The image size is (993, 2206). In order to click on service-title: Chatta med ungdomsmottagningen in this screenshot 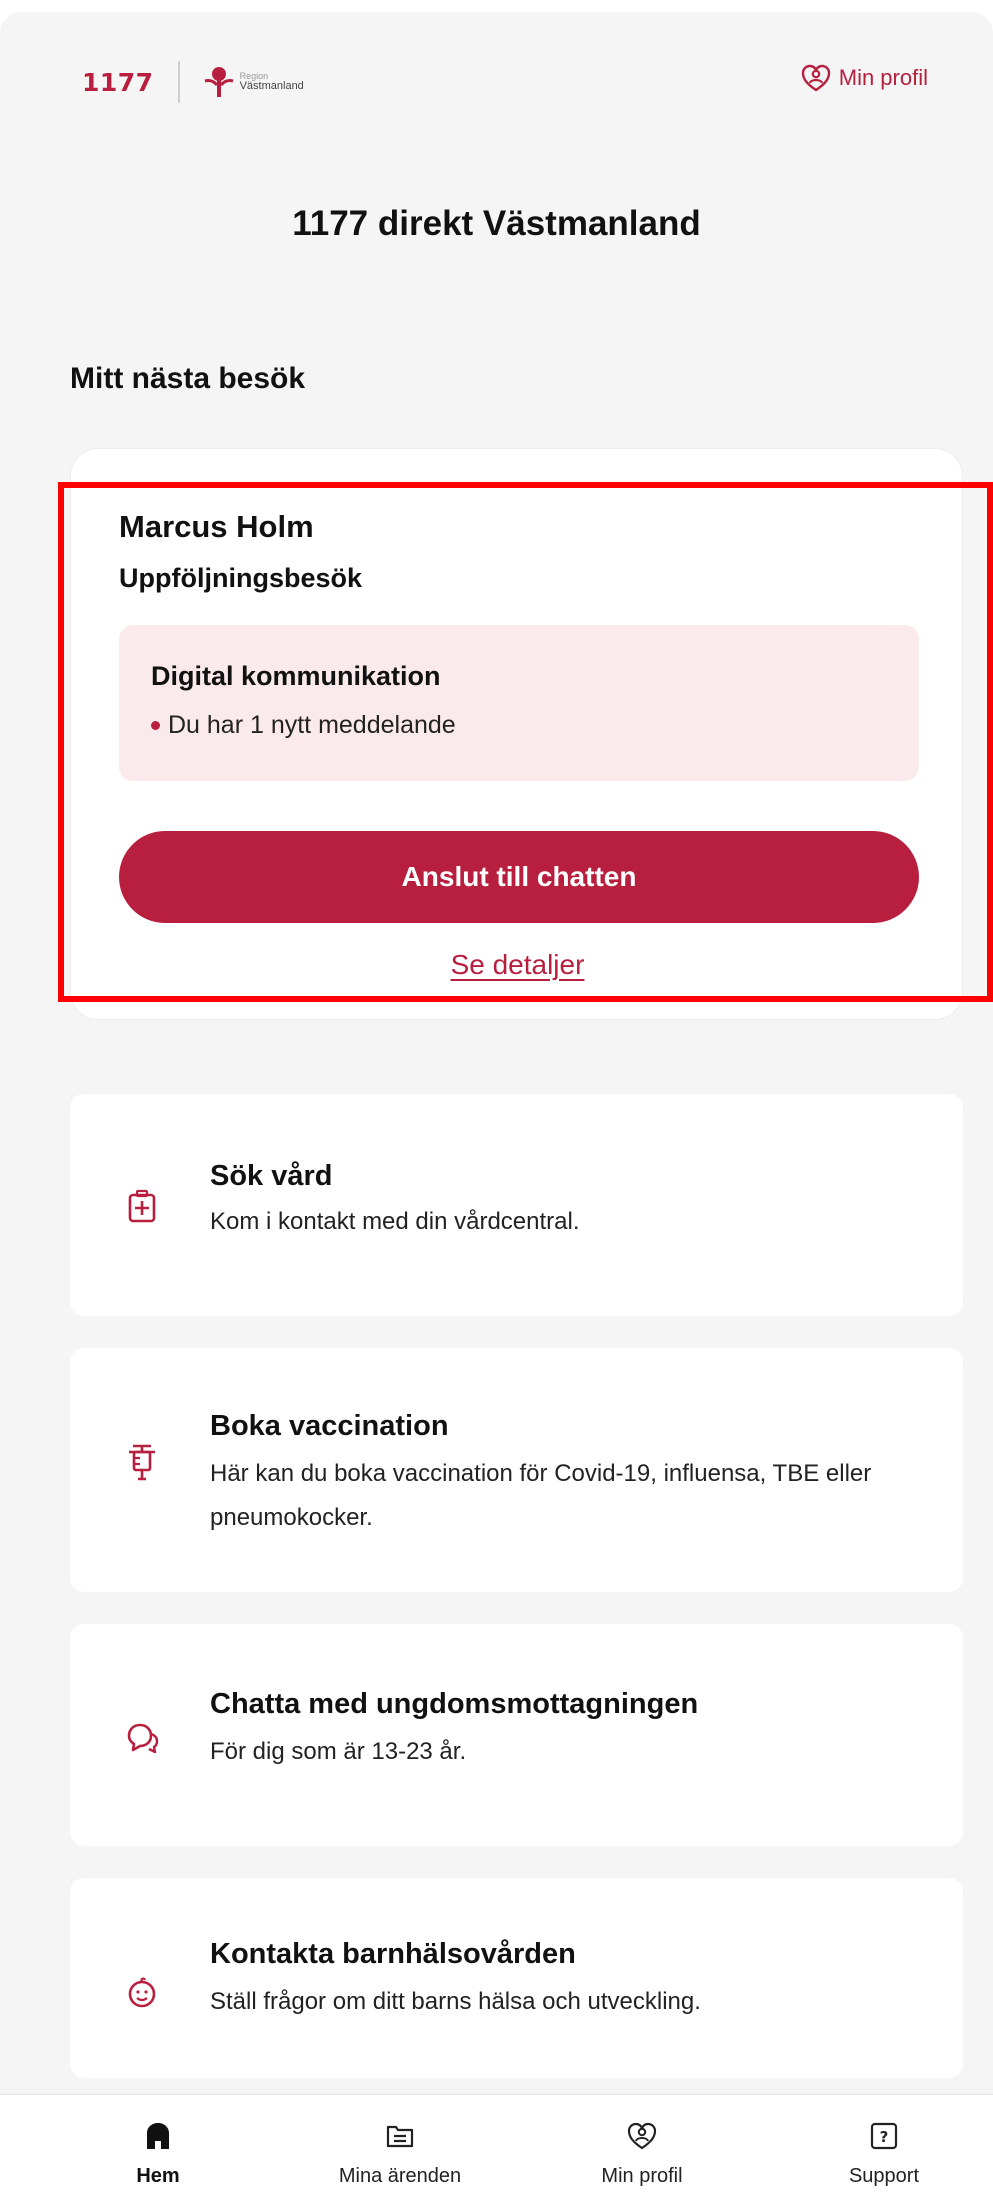, I will do `click(454, 1704)`.